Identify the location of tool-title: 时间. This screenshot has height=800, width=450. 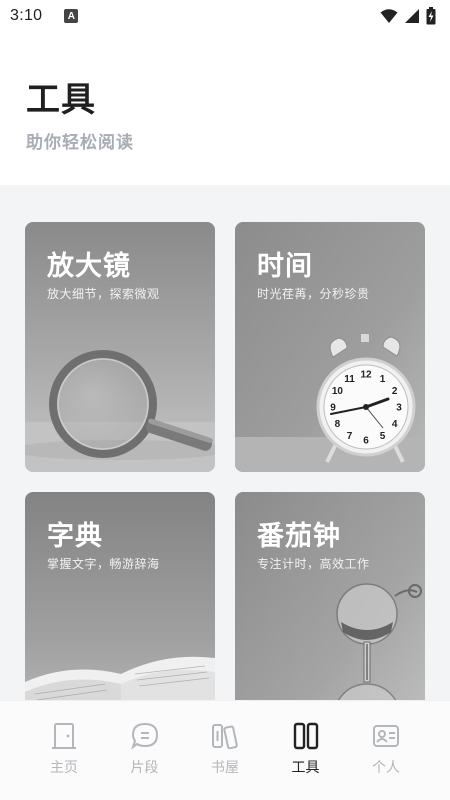
(285, 266).